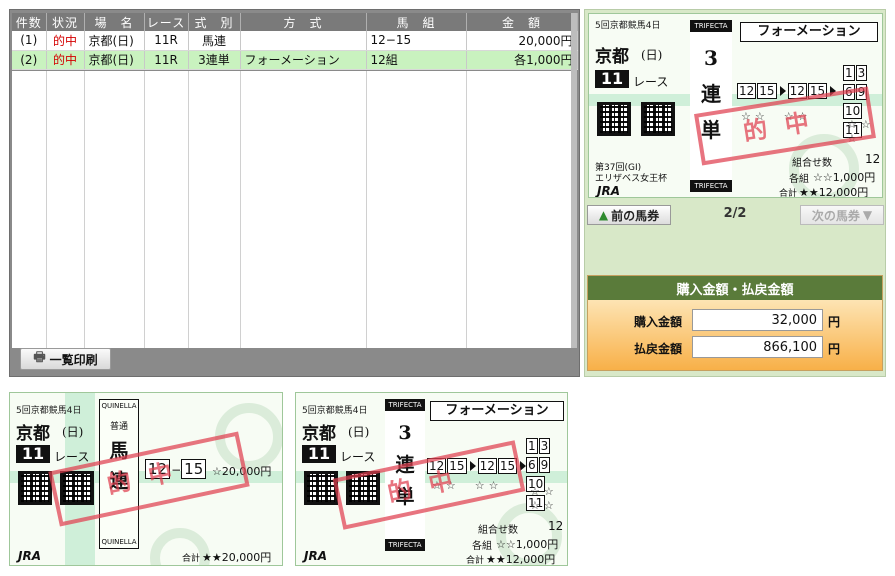  I want to click on column-header-venue: 場 名, so click(114, 22).